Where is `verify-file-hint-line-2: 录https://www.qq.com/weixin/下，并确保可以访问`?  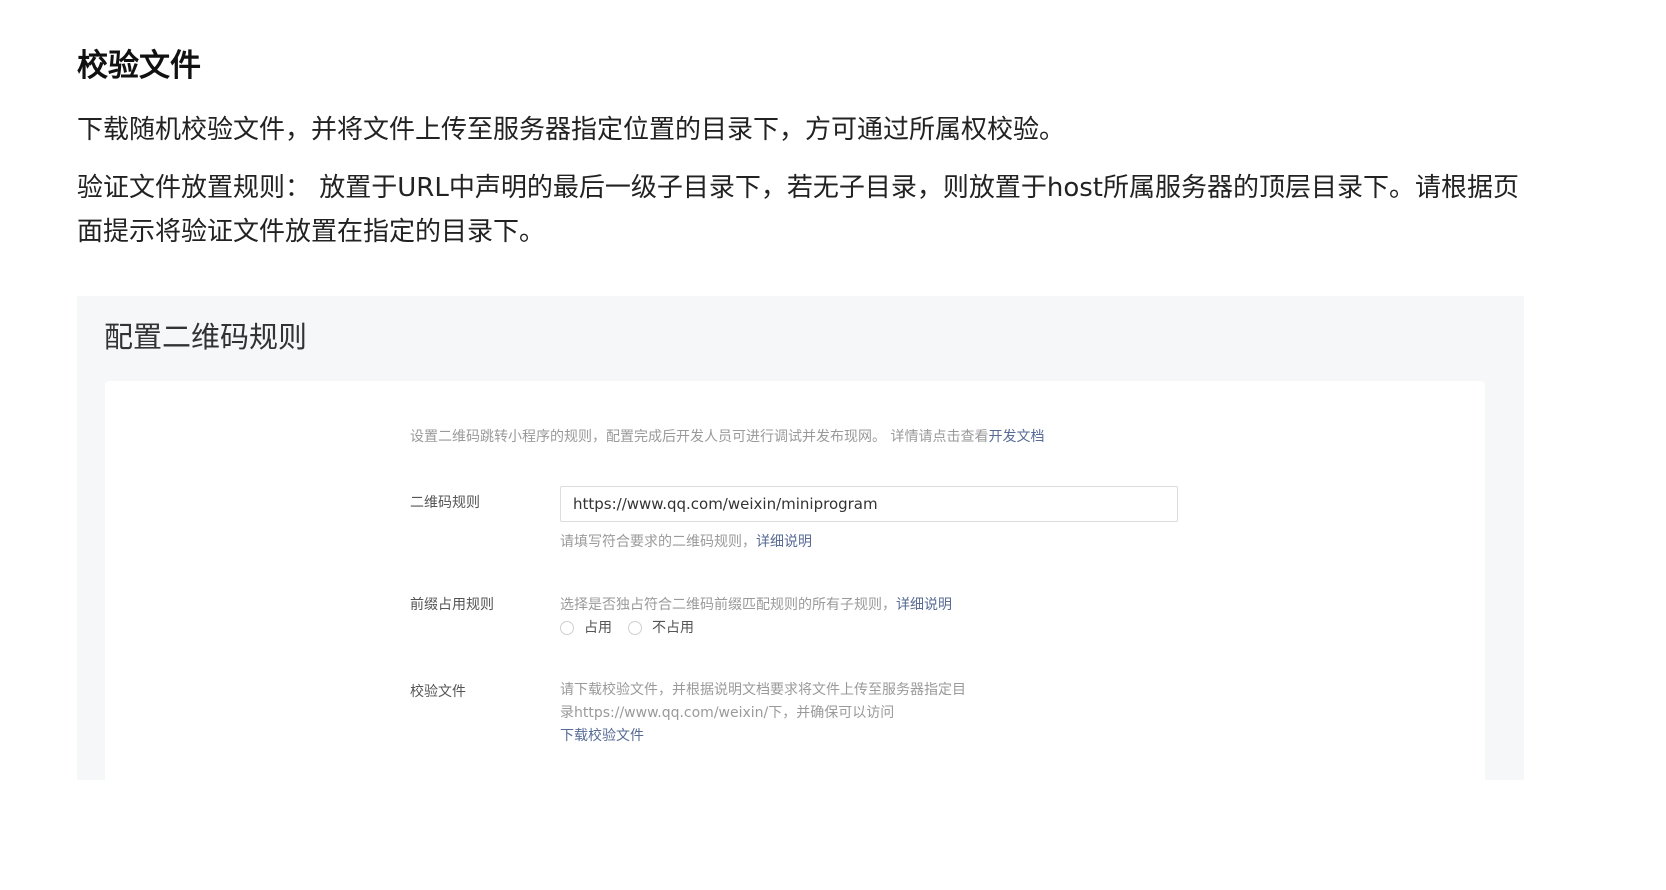 verify-file-hint-line-2: 录https://www.qq.com/weixin/下，并确保可以访问 is located at coordinates (727, 713).